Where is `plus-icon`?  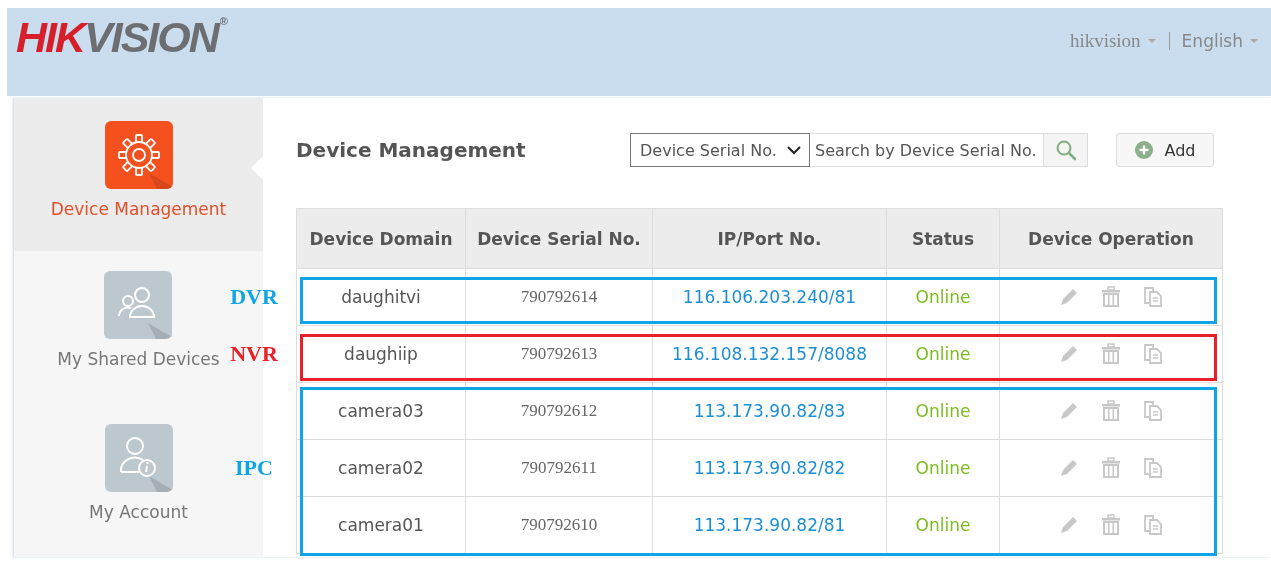 plus-icon is located at coordinates (1143, 150).